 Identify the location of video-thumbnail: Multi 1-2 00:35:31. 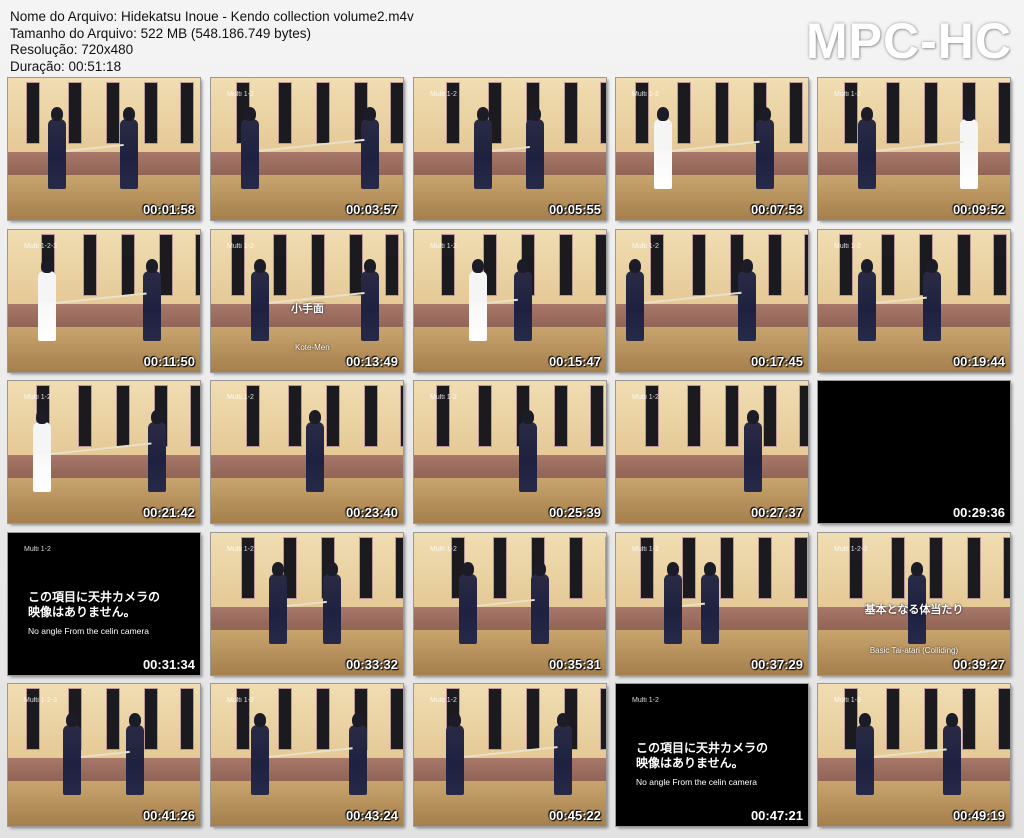
(510, 604).